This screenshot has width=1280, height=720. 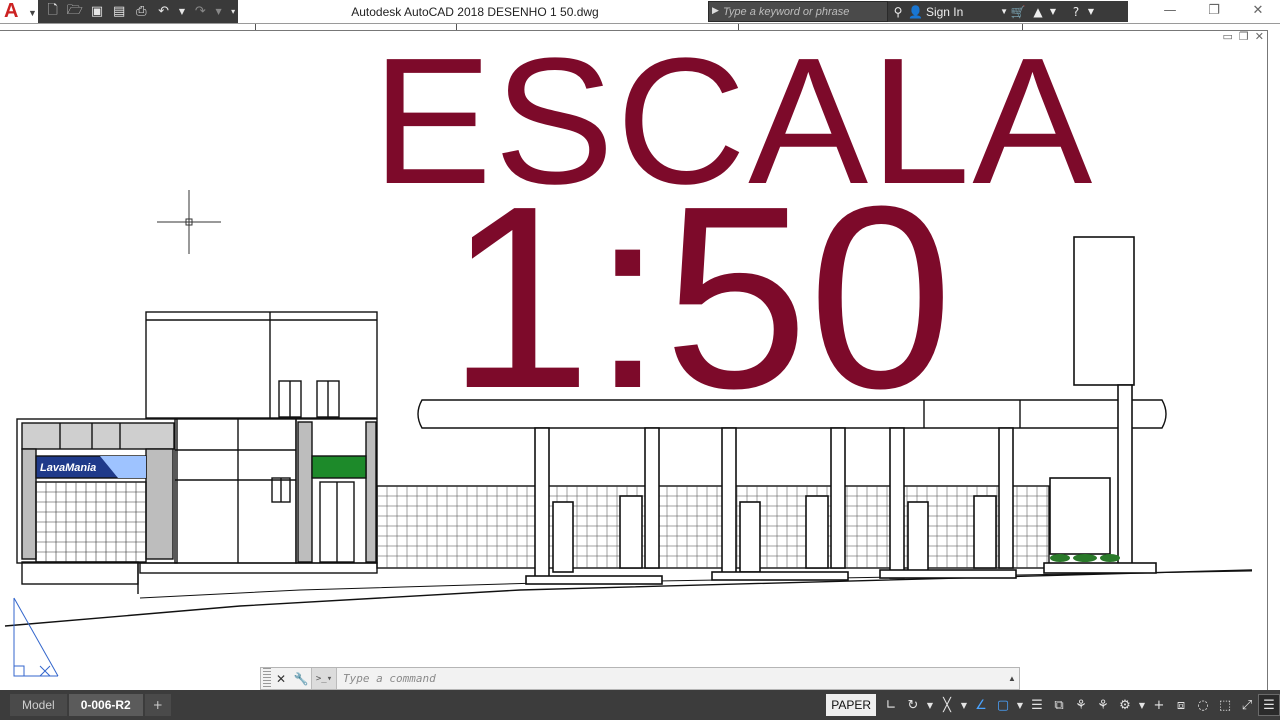 What do you see at coordinates (1125, 705) in the screenshot?
I see `workspace-gear-icon: ⚙` at bounding box center [1125, 705].